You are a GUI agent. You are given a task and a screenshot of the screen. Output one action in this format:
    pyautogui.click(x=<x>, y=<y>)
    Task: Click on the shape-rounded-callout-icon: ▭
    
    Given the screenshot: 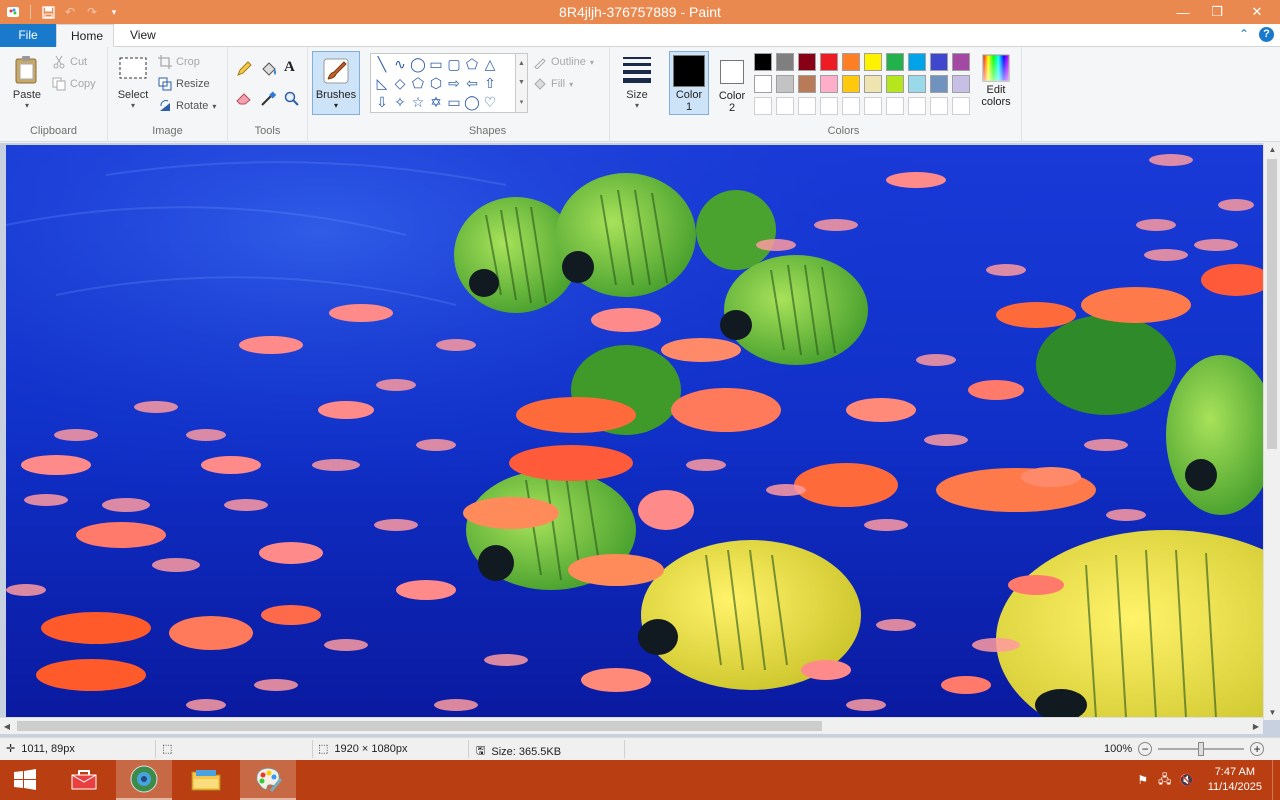 What is the action you would take?
    pyautogui.click(x=454, y=102)
    